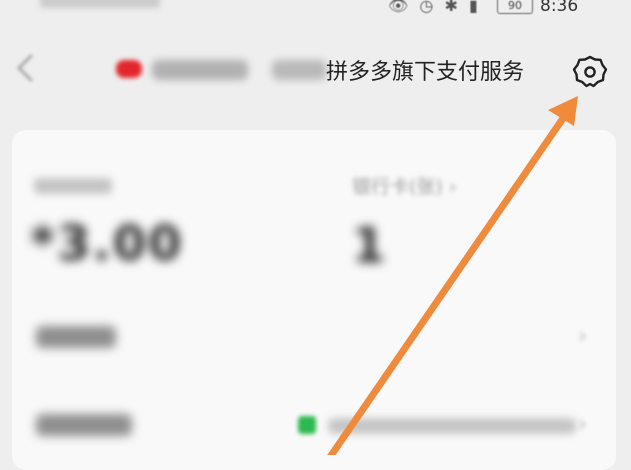 Image resolution: width=631 pixels, height=470 pixels. Describe the element at coordinates (434, 7) in the screenshot. I see `status-icons: 👁 ◷ ✱ ▮` at that location.